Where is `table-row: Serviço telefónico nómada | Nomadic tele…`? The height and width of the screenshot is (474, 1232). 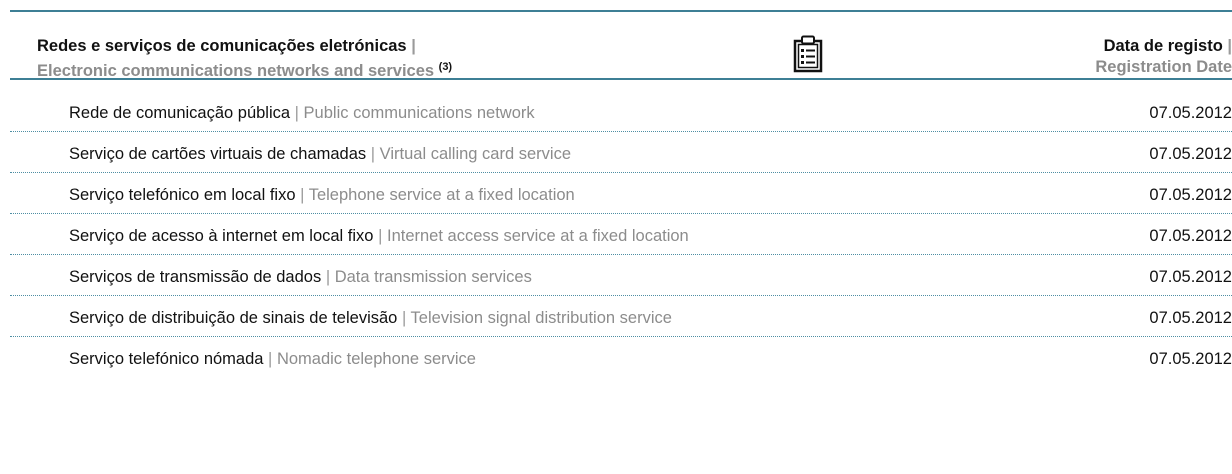 table-row: Serviço telefónico nómada | Nomadic tele… is located at coordinates (621, 357).